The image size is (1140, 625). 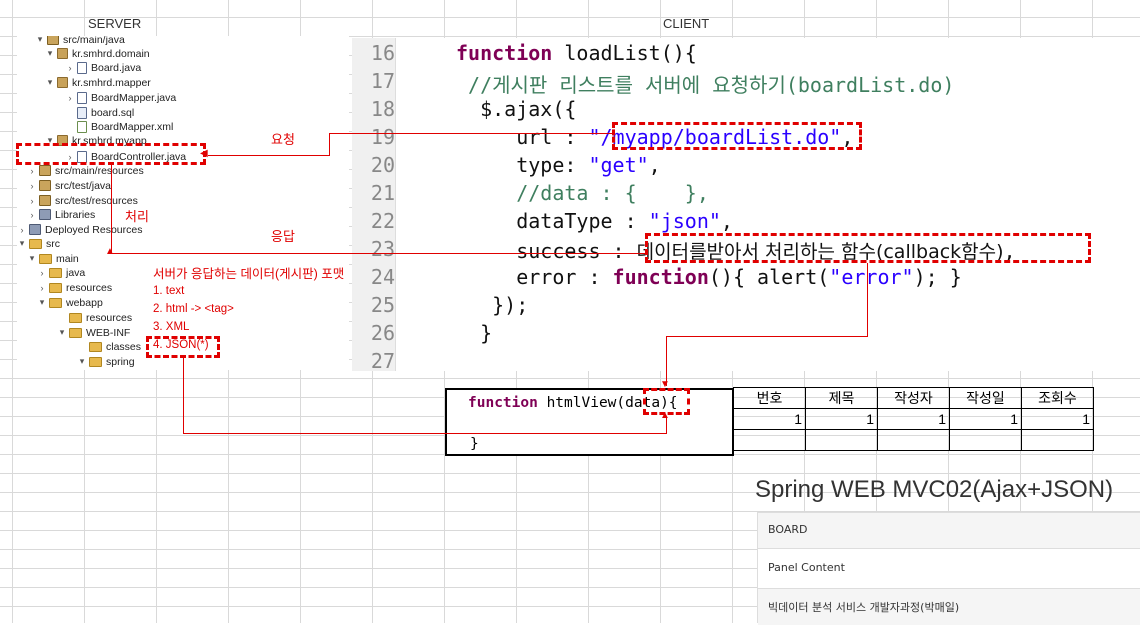 I want to click on tree-item-src-test-java: › src/test/java, so click(x=69, y=185).